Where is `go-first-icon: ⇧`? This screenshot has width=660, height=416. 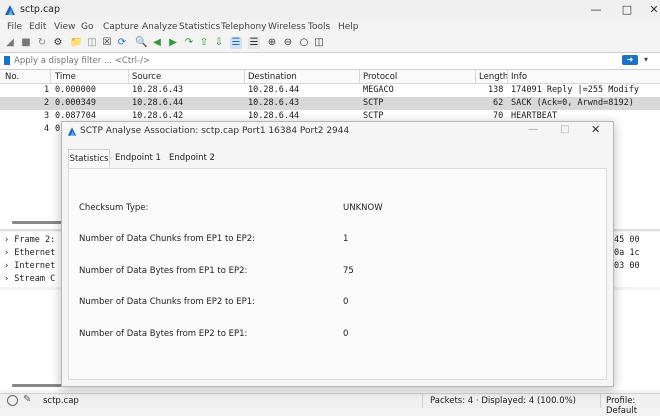 go-first-icon: ⇧ is located at coordinates (204, 43).